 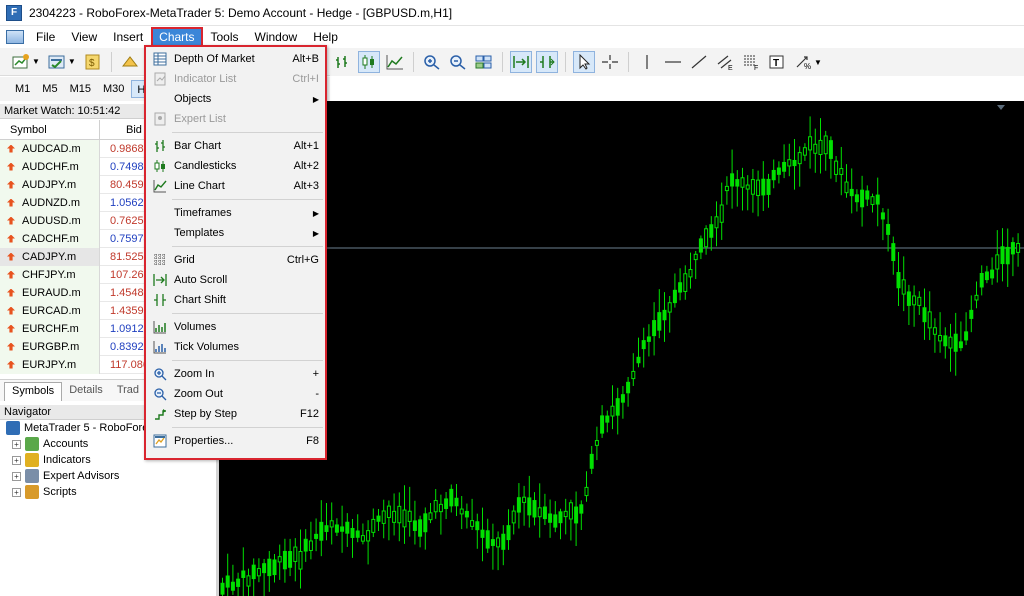 What do you see at coordinates (315, 213) in the screenshot?
I see `submenu-arrow-icon: ▶` at bounding box center [315, 213].